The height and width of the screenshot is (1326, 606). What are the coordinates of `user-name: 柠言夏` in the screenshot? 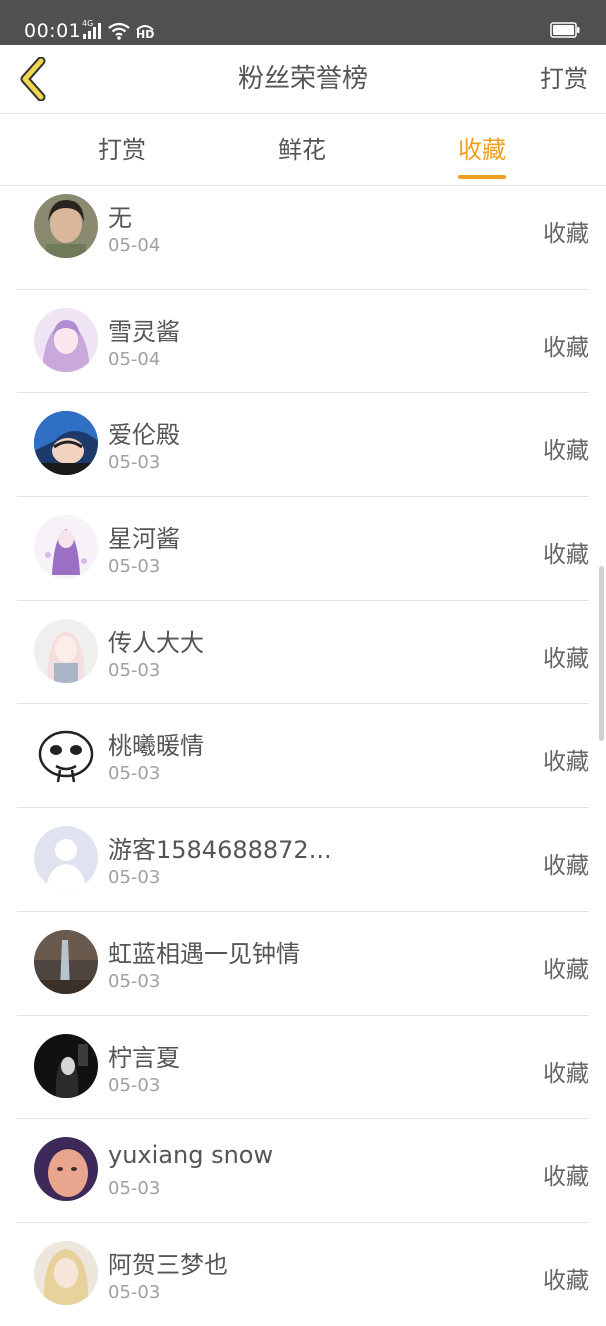 It's located at (144, 1057).